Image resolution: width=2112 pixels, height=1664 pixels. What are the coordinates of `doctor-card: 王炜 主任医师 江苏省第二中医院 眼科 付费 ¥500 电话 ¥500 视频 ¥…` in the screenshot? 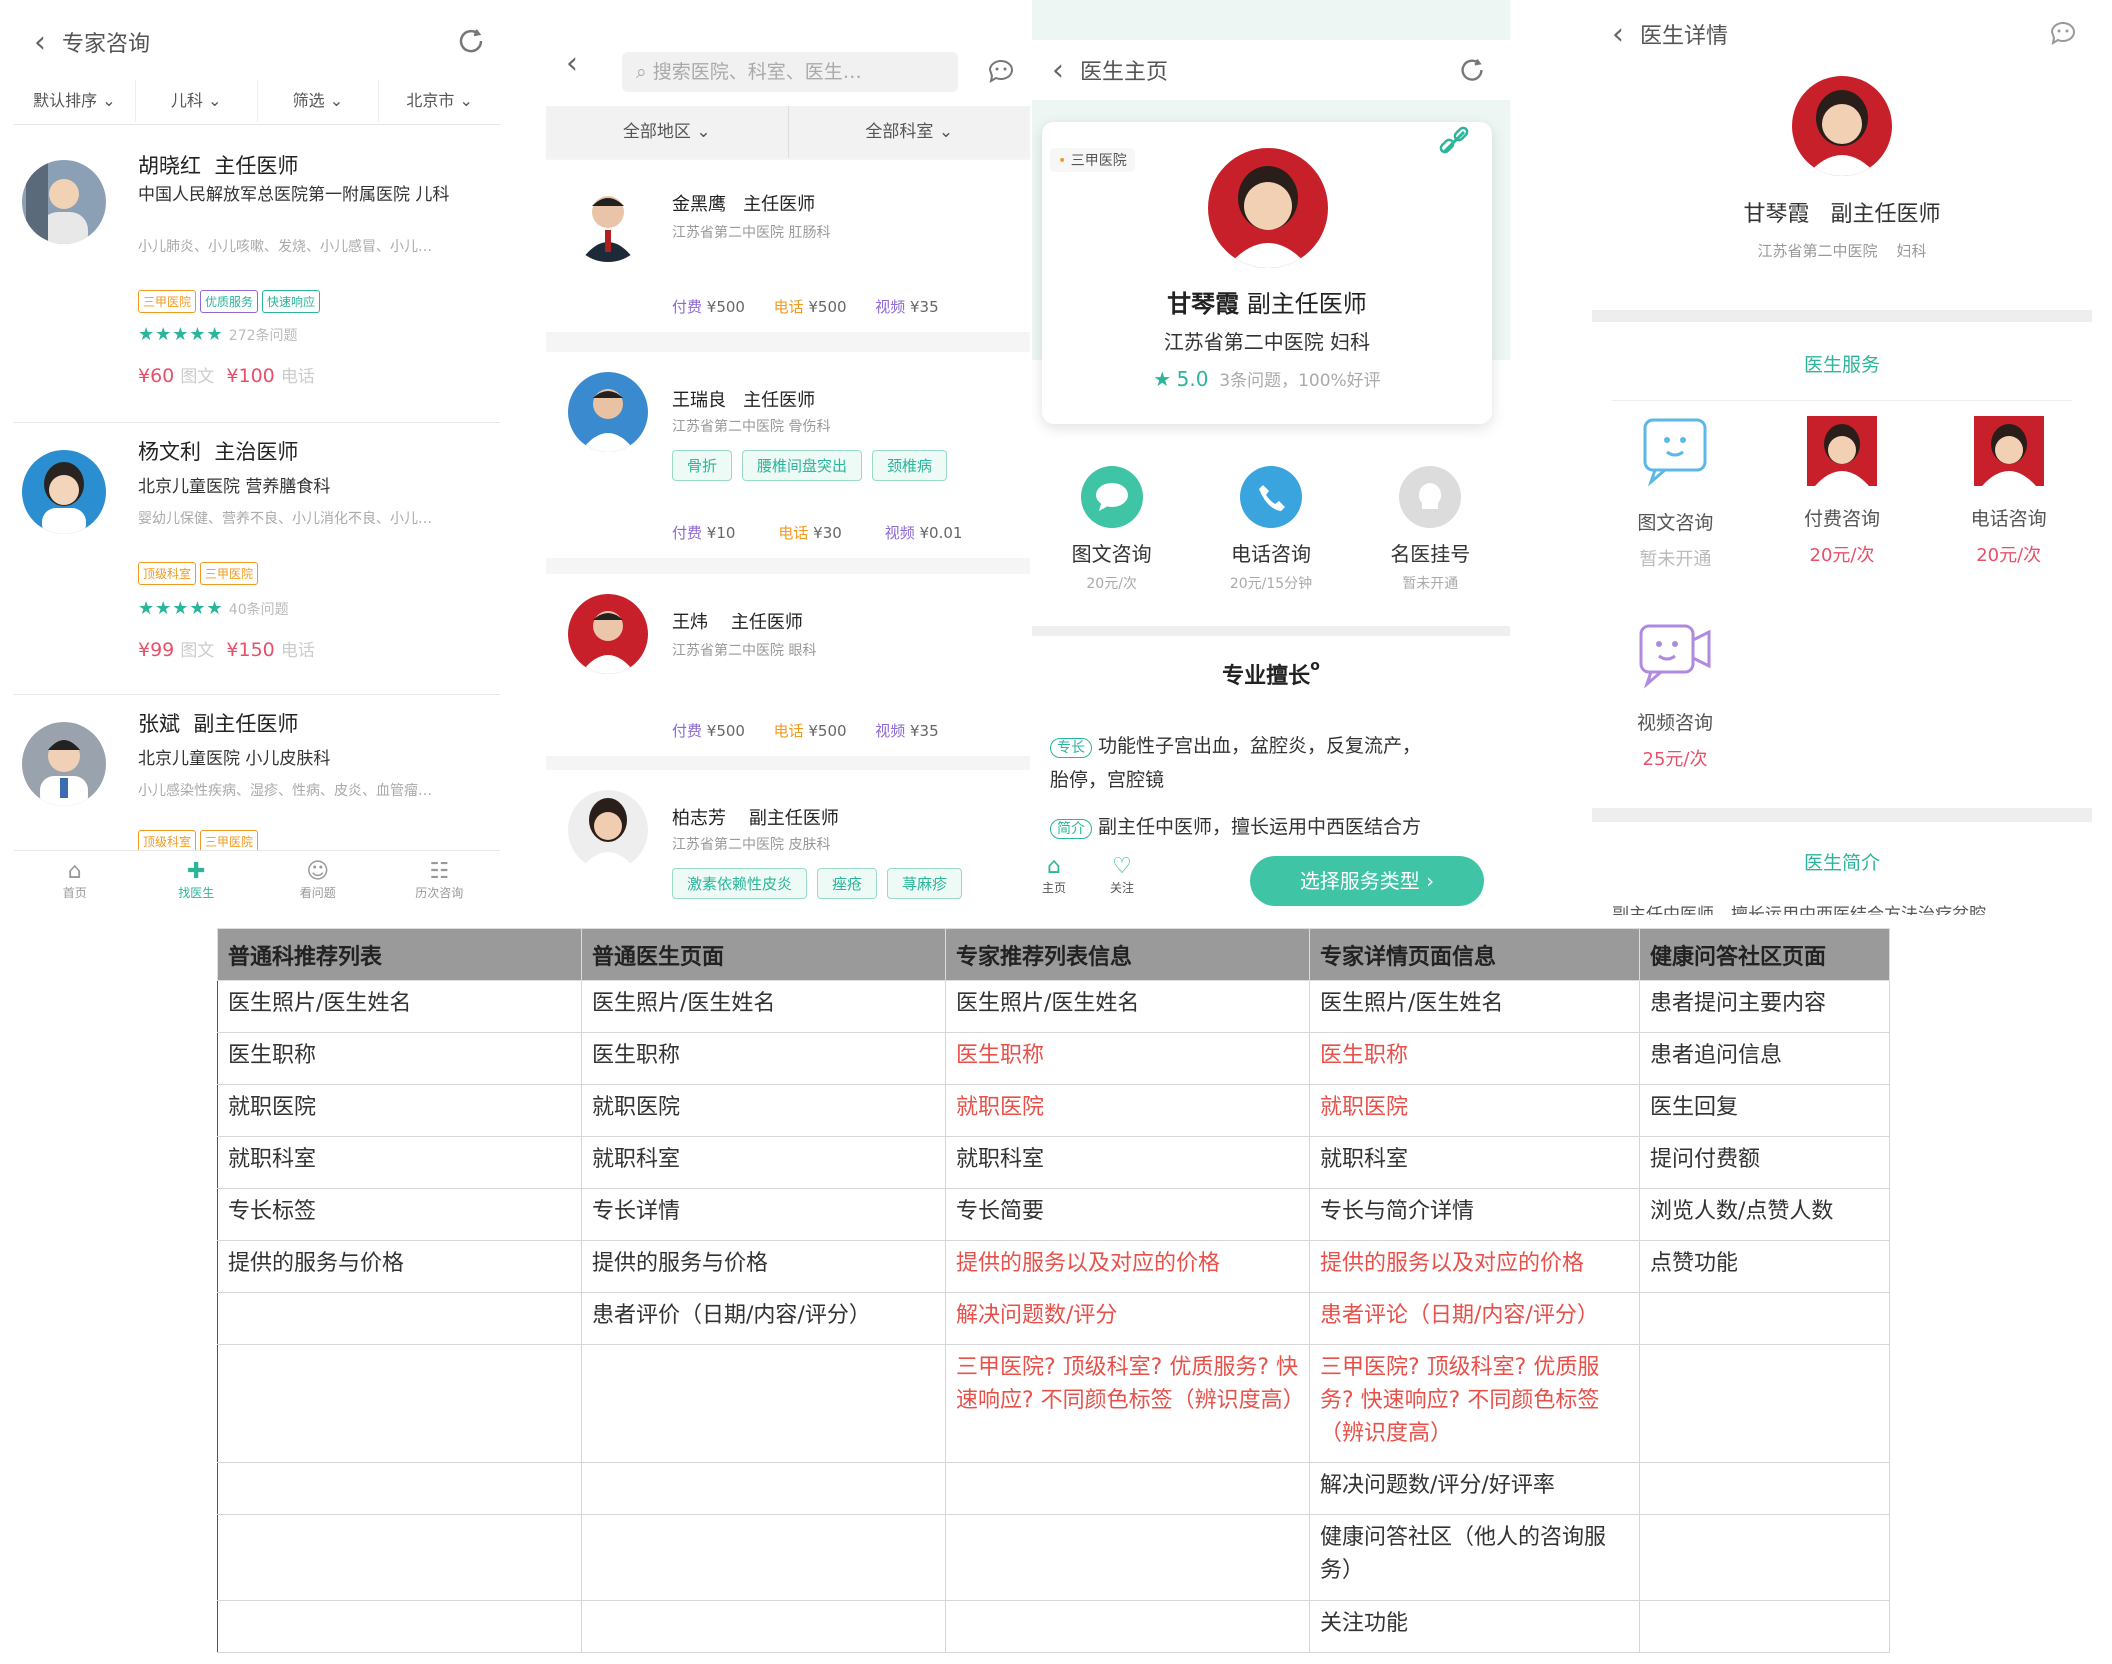 It's located at (788, 665).